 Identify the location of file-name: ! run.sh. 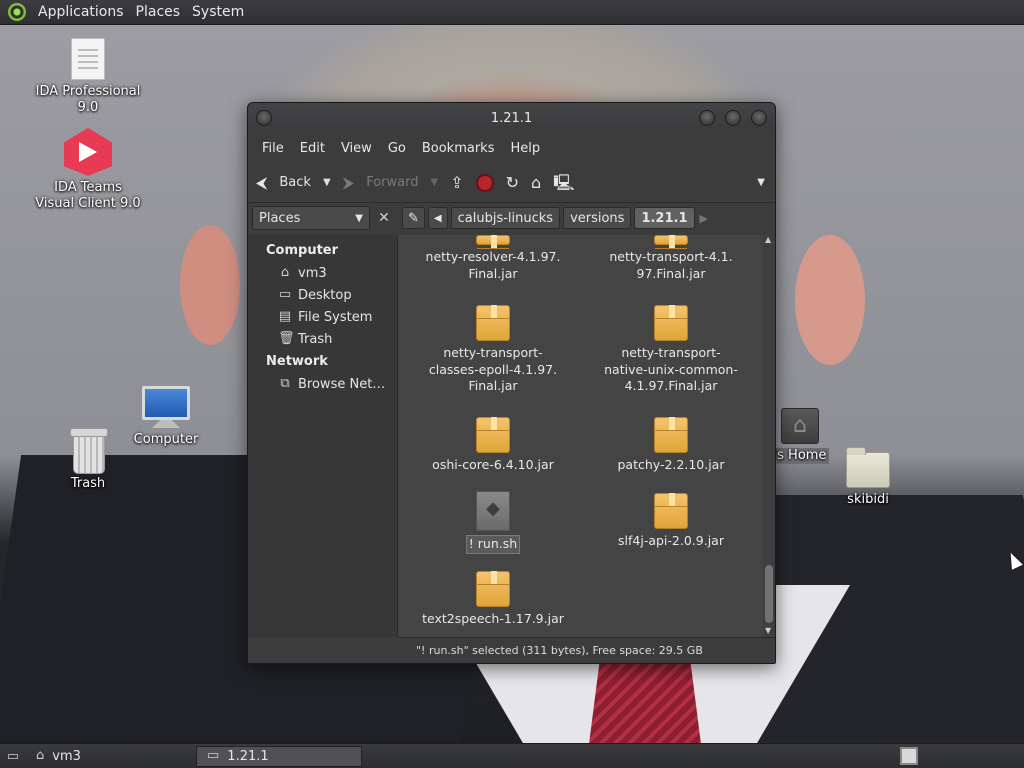
(493, 544).